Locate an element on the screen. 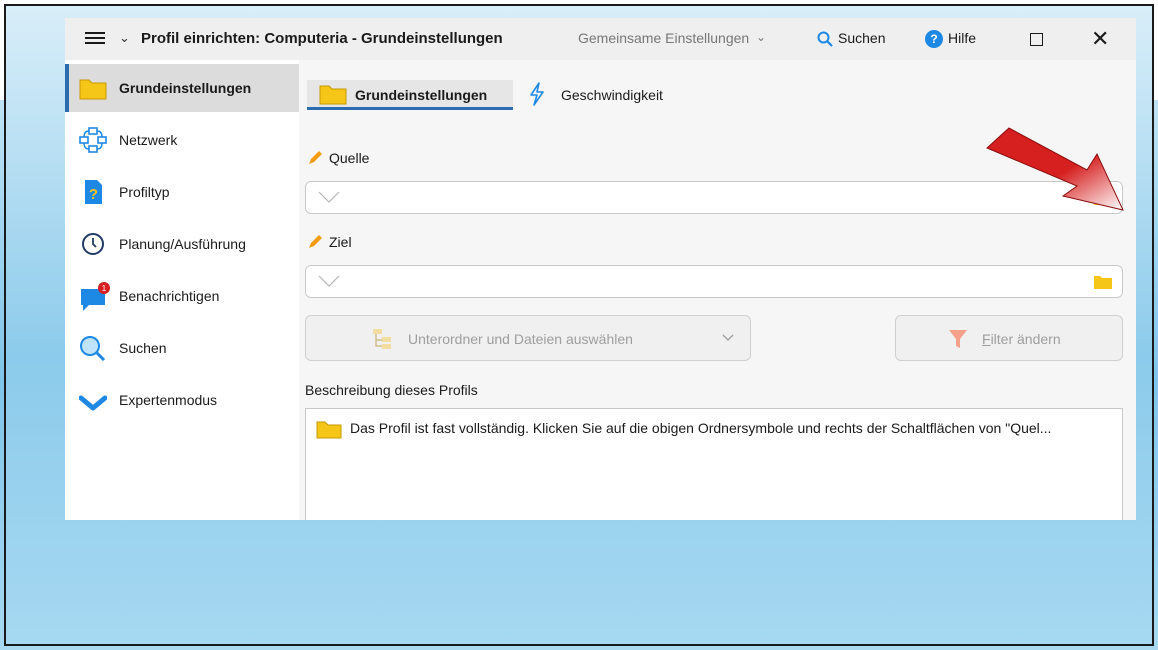 Image resolution: width=1158 pixels, height=650 pixels. maximize-icon is located at coordinates (1036, 39).